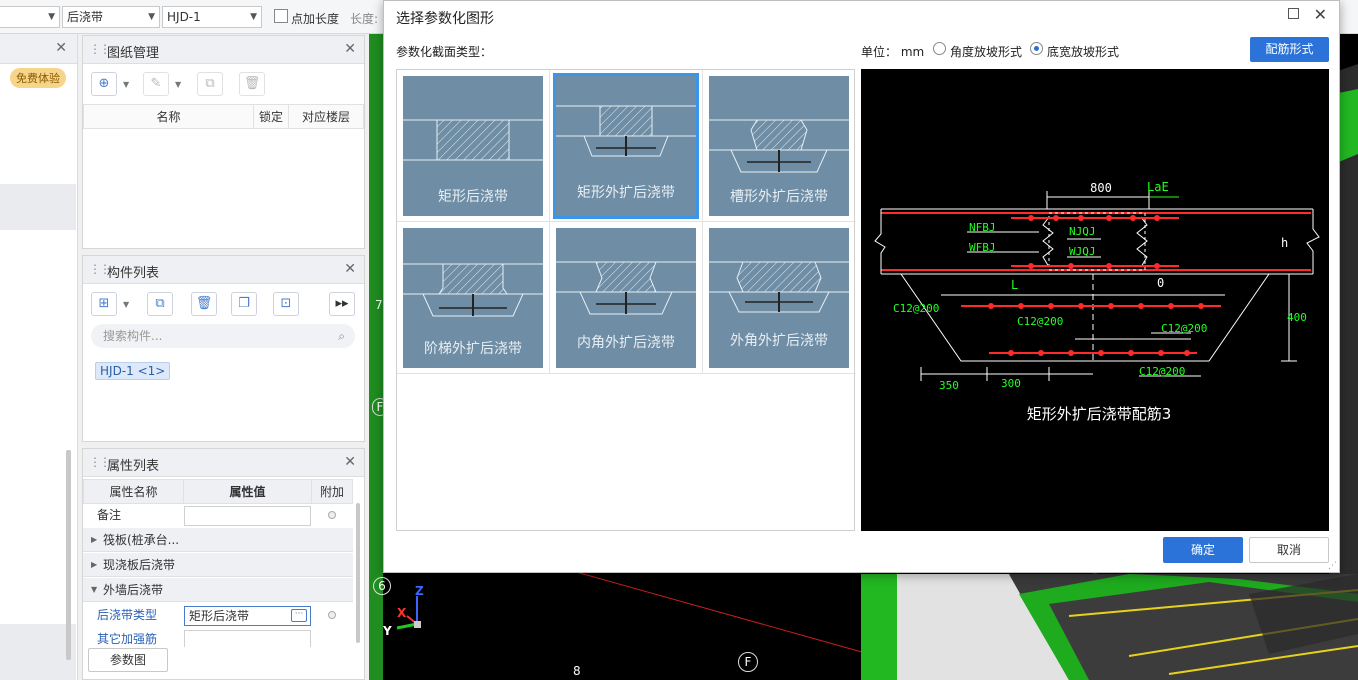 The width and height of the screenshot is (1358, 680). I want to click on angle-slope-label: 角度放坡形式, so click(986, 51).